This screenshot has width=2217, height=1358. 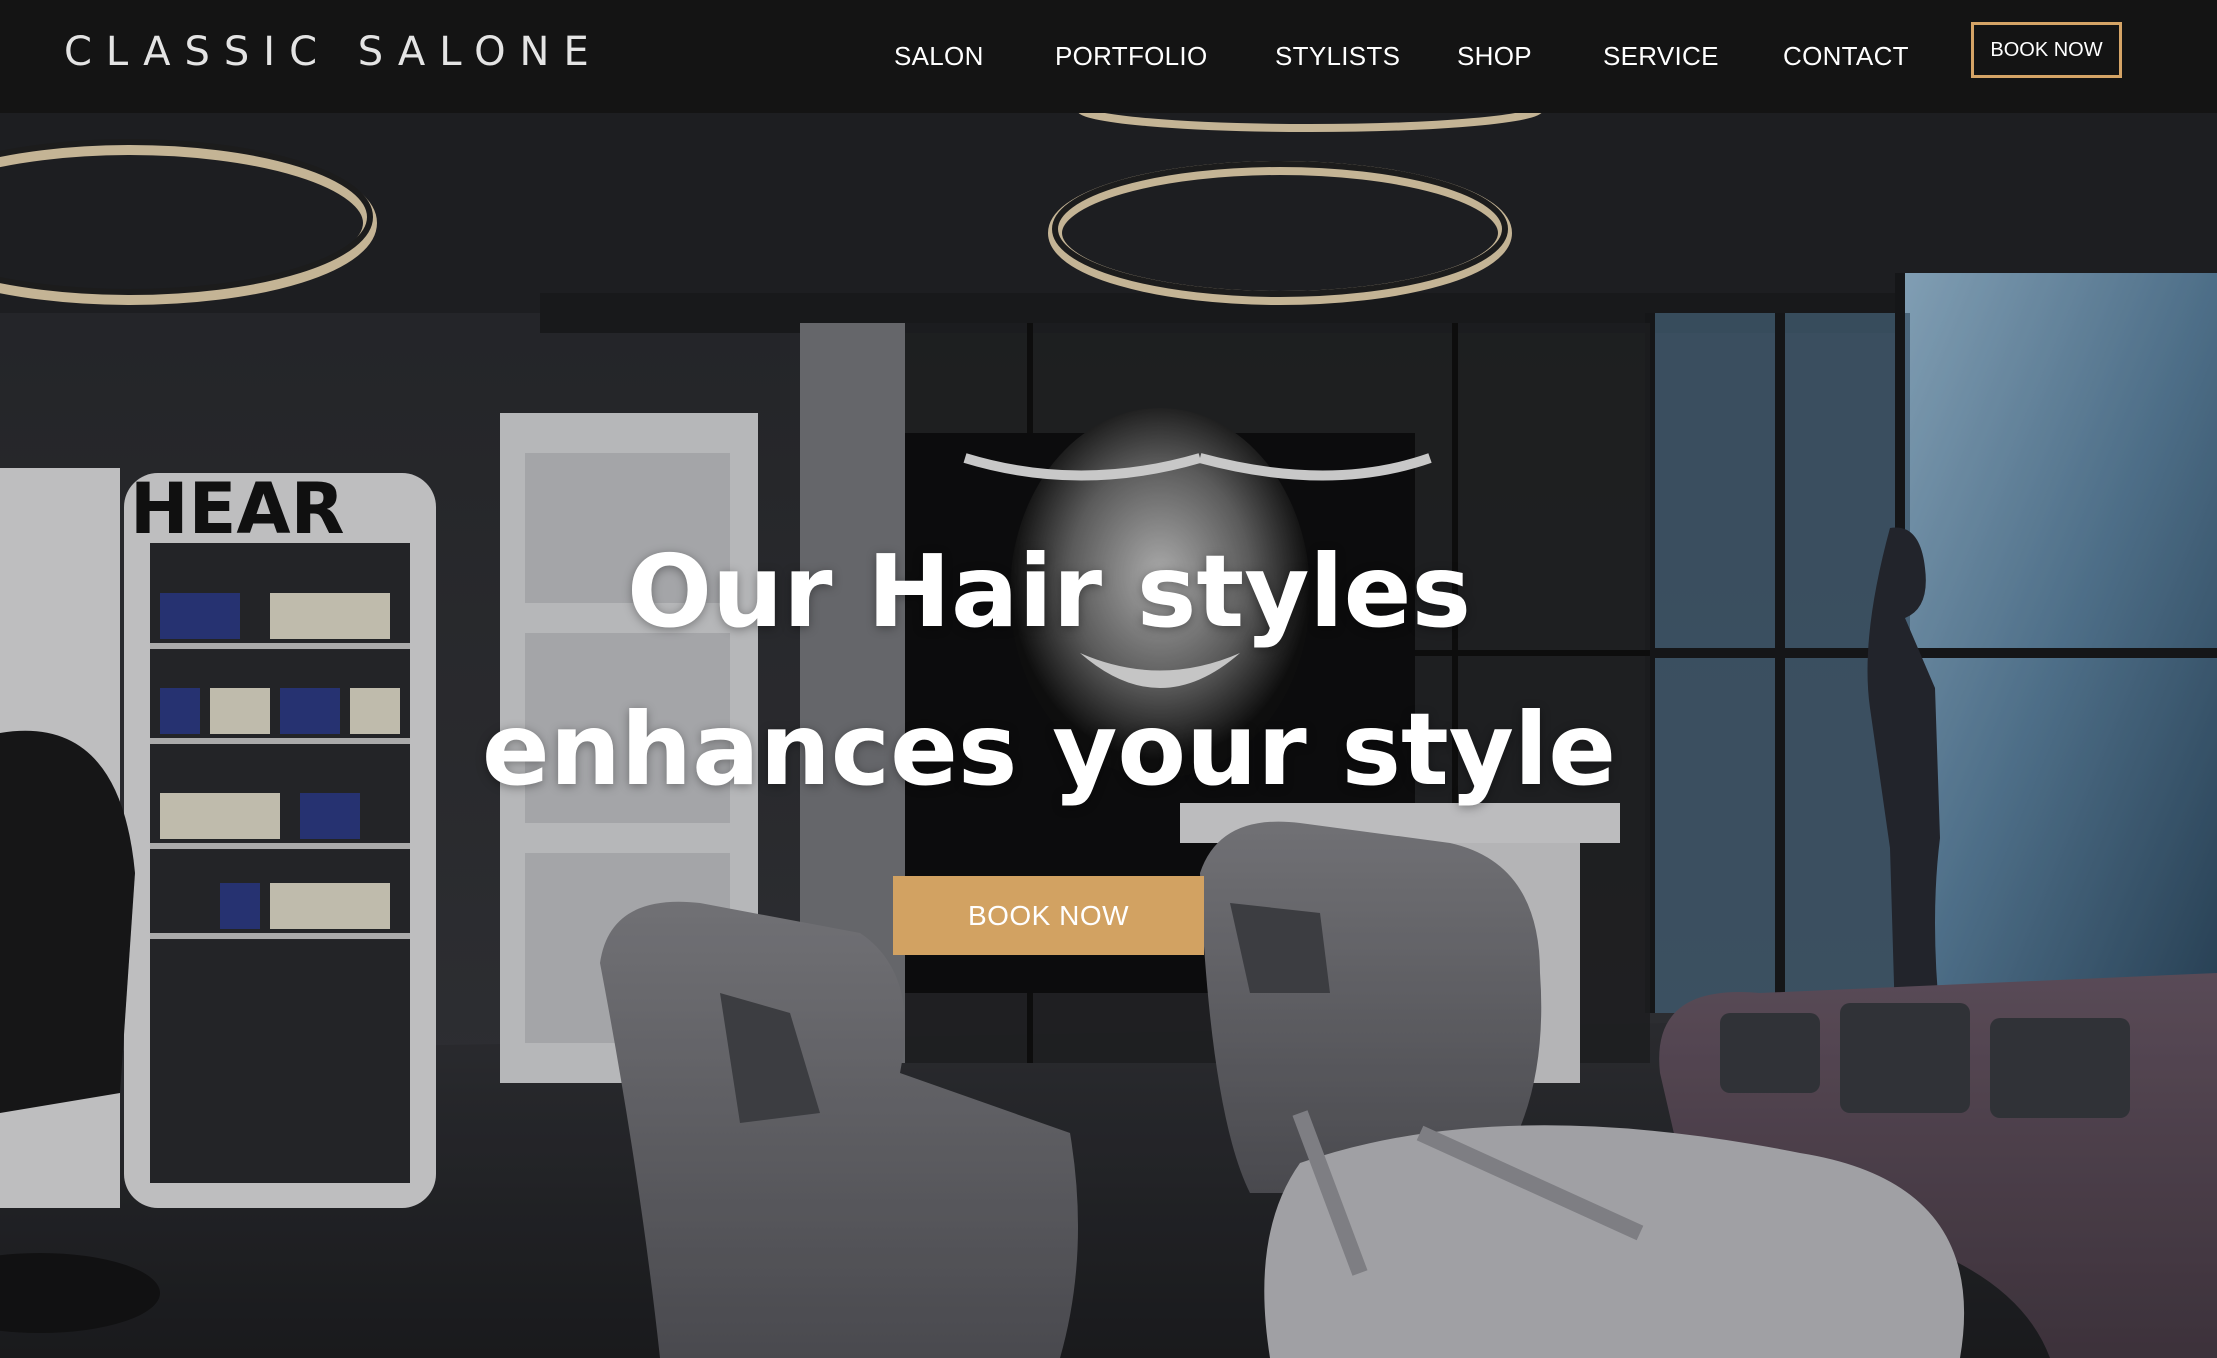 I want to click on nav-item-salon: SALON, so click(x=939, y=56).